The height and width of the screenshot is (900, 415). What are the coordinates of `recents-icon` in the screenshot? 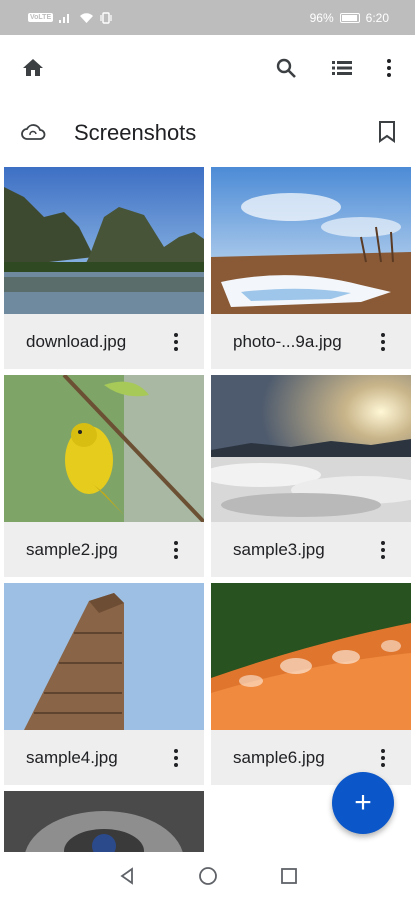 It's located at (289, 876).